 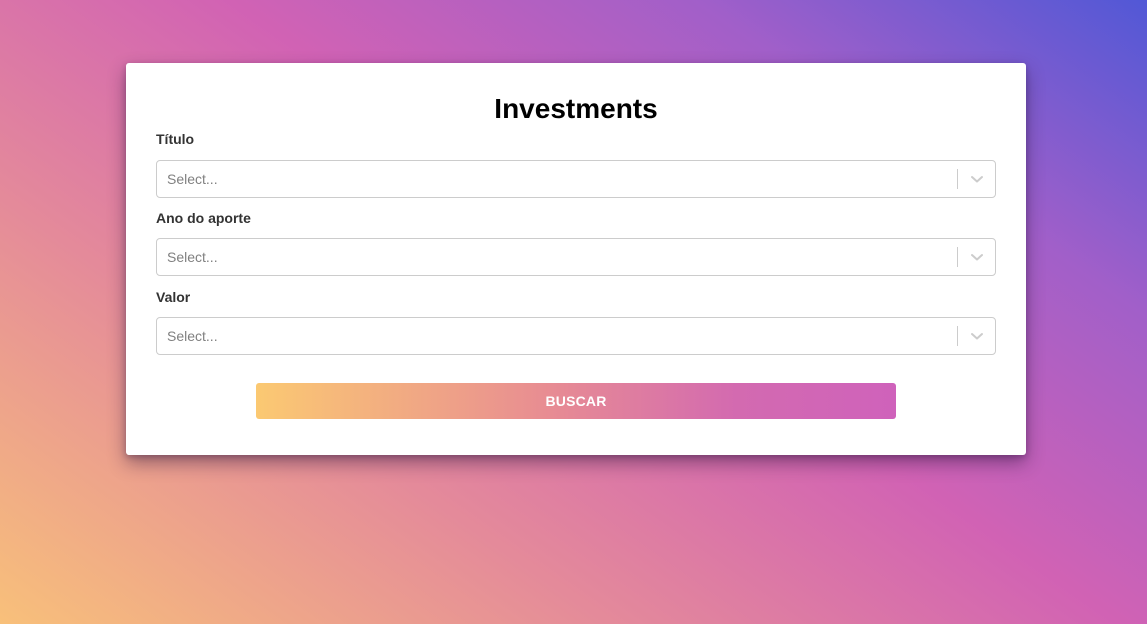 I want to click on buscar-button: BUSCAR, so click(x=576, y=401).